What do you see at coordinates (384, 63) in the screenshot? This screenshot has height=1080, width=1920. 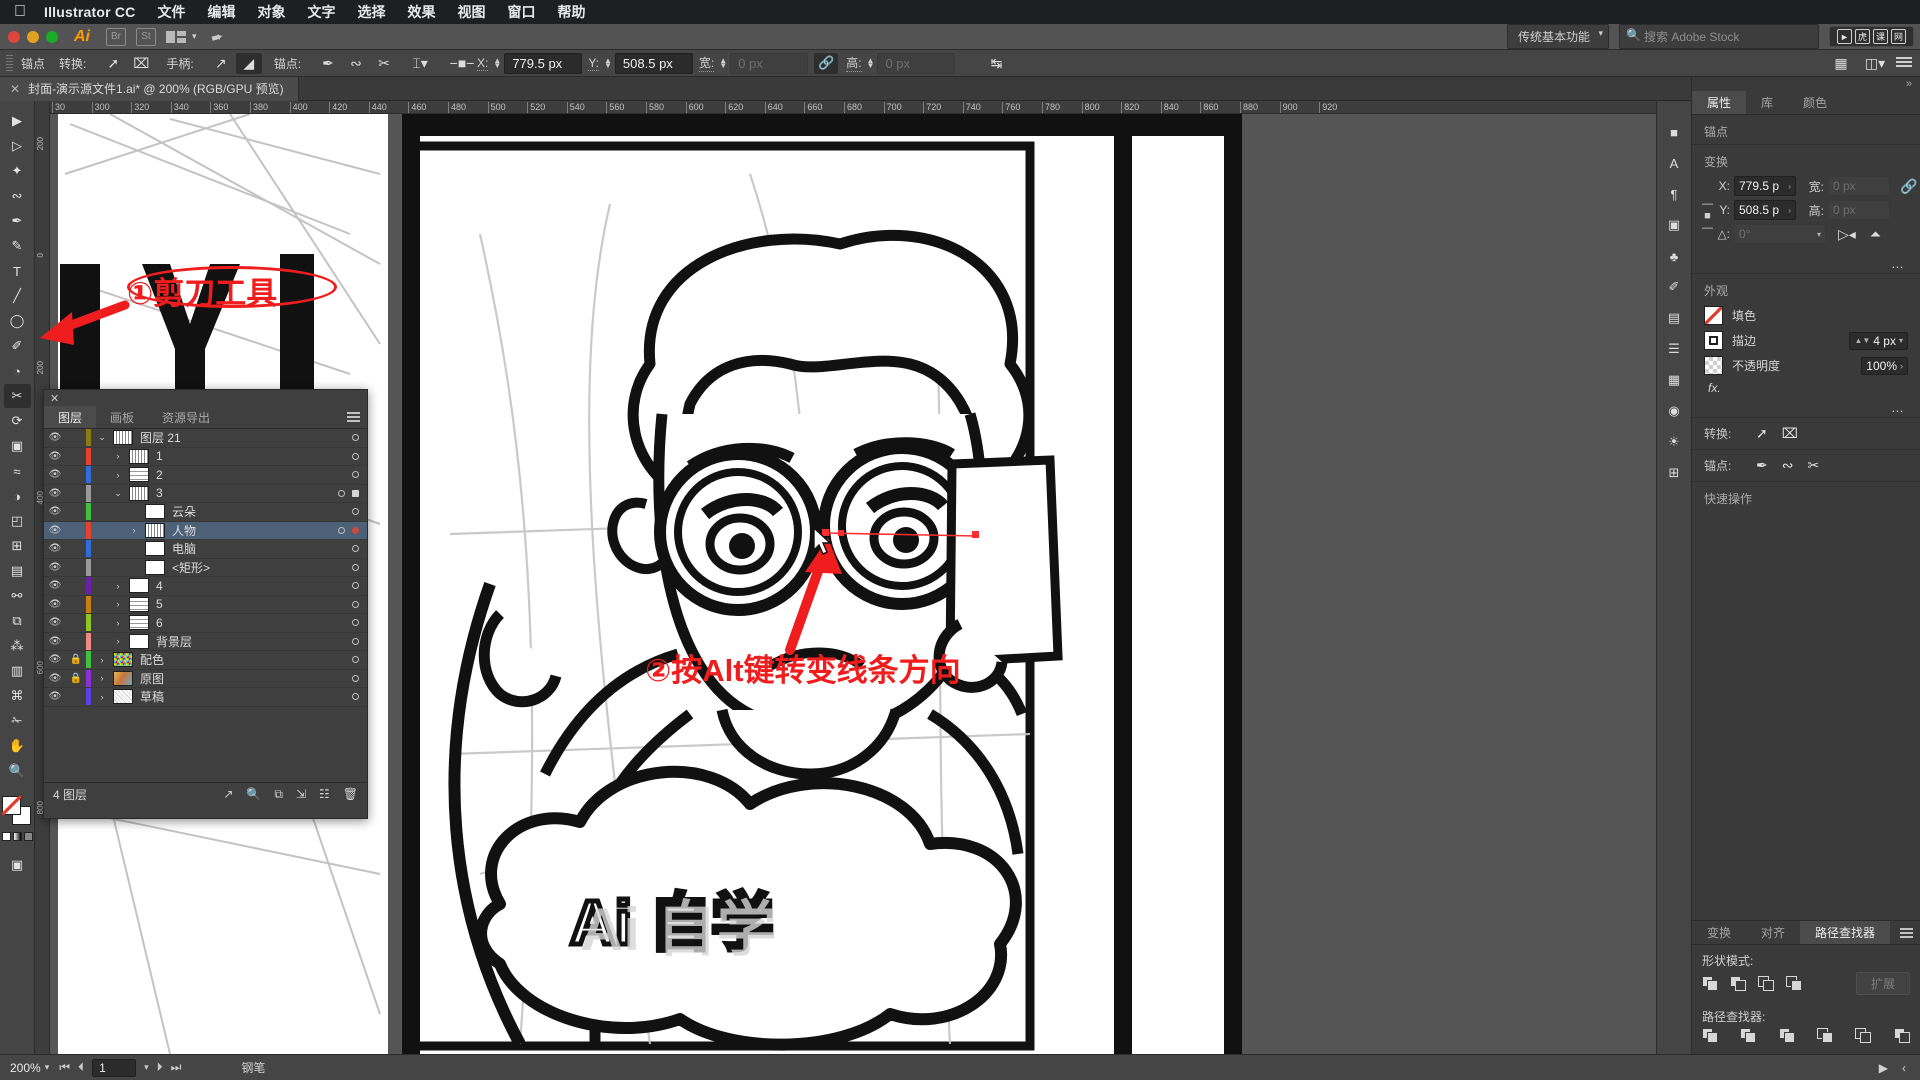 I see `cut-path-icon: ✂` at bounding box center [384, 63].